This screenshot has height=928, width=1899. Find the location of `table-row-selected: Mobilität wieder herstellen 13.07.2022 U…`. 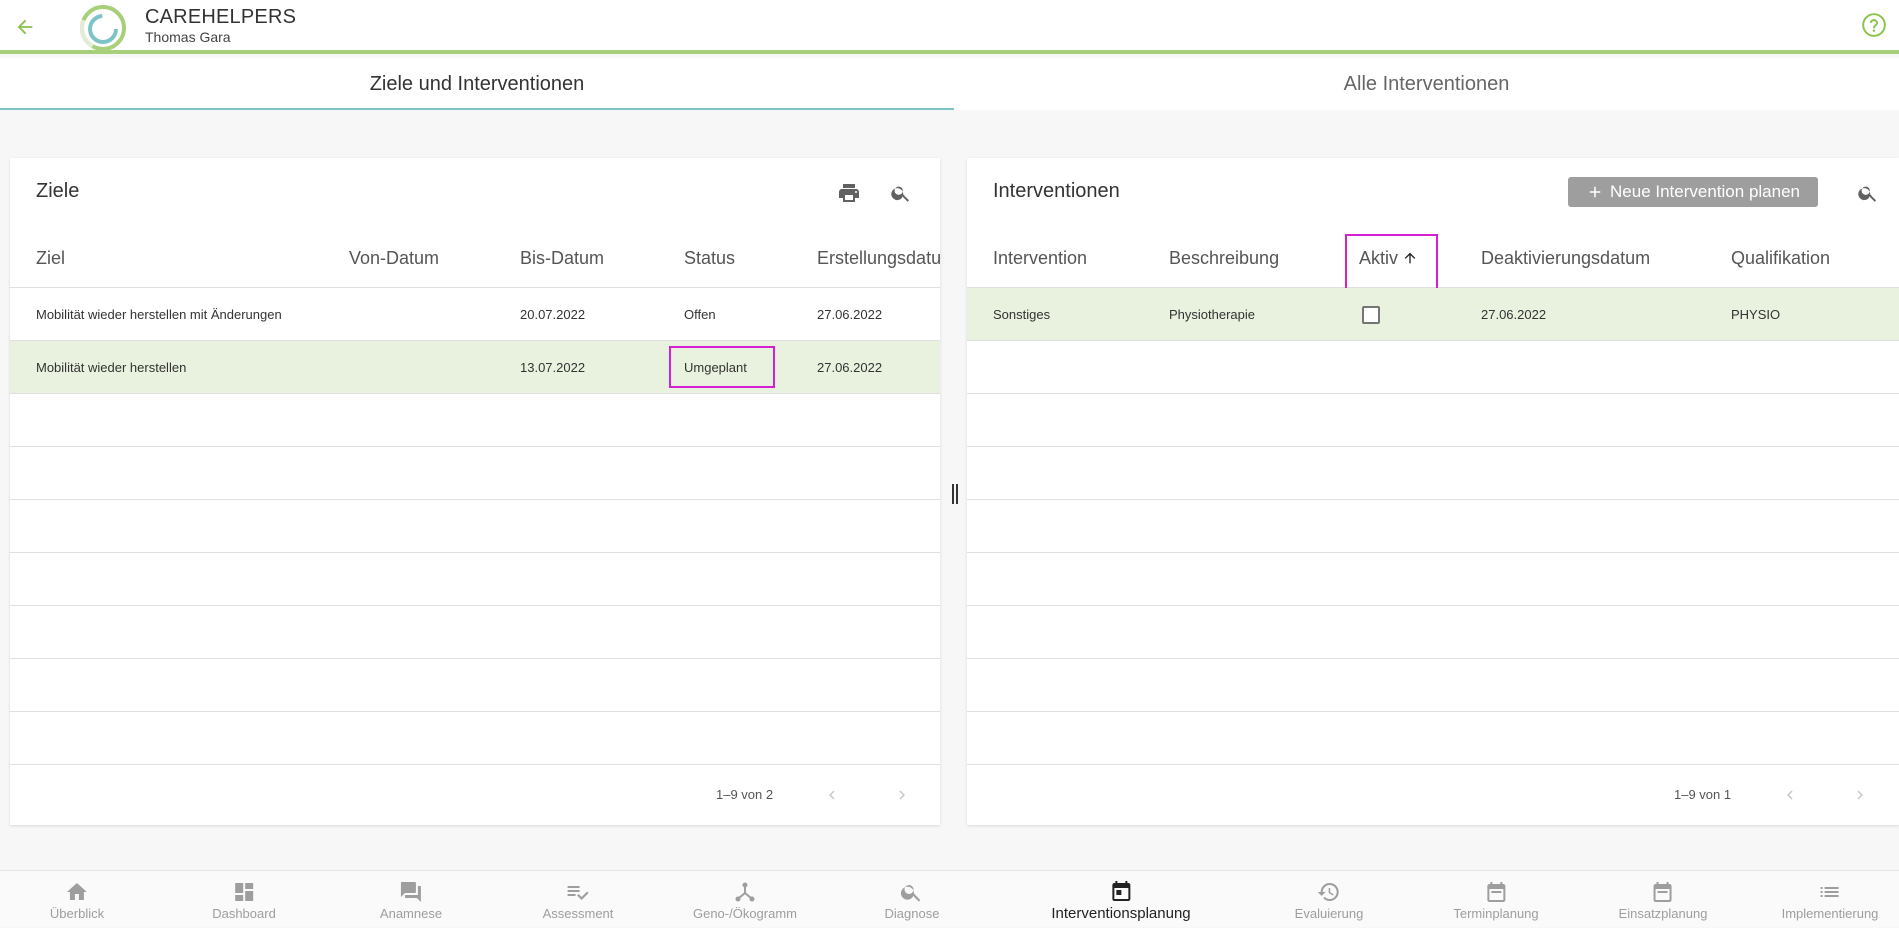

table-row-selected: Mobilität wieder herstellen 13.07.2022 U… is located at coordinates (475, 367).